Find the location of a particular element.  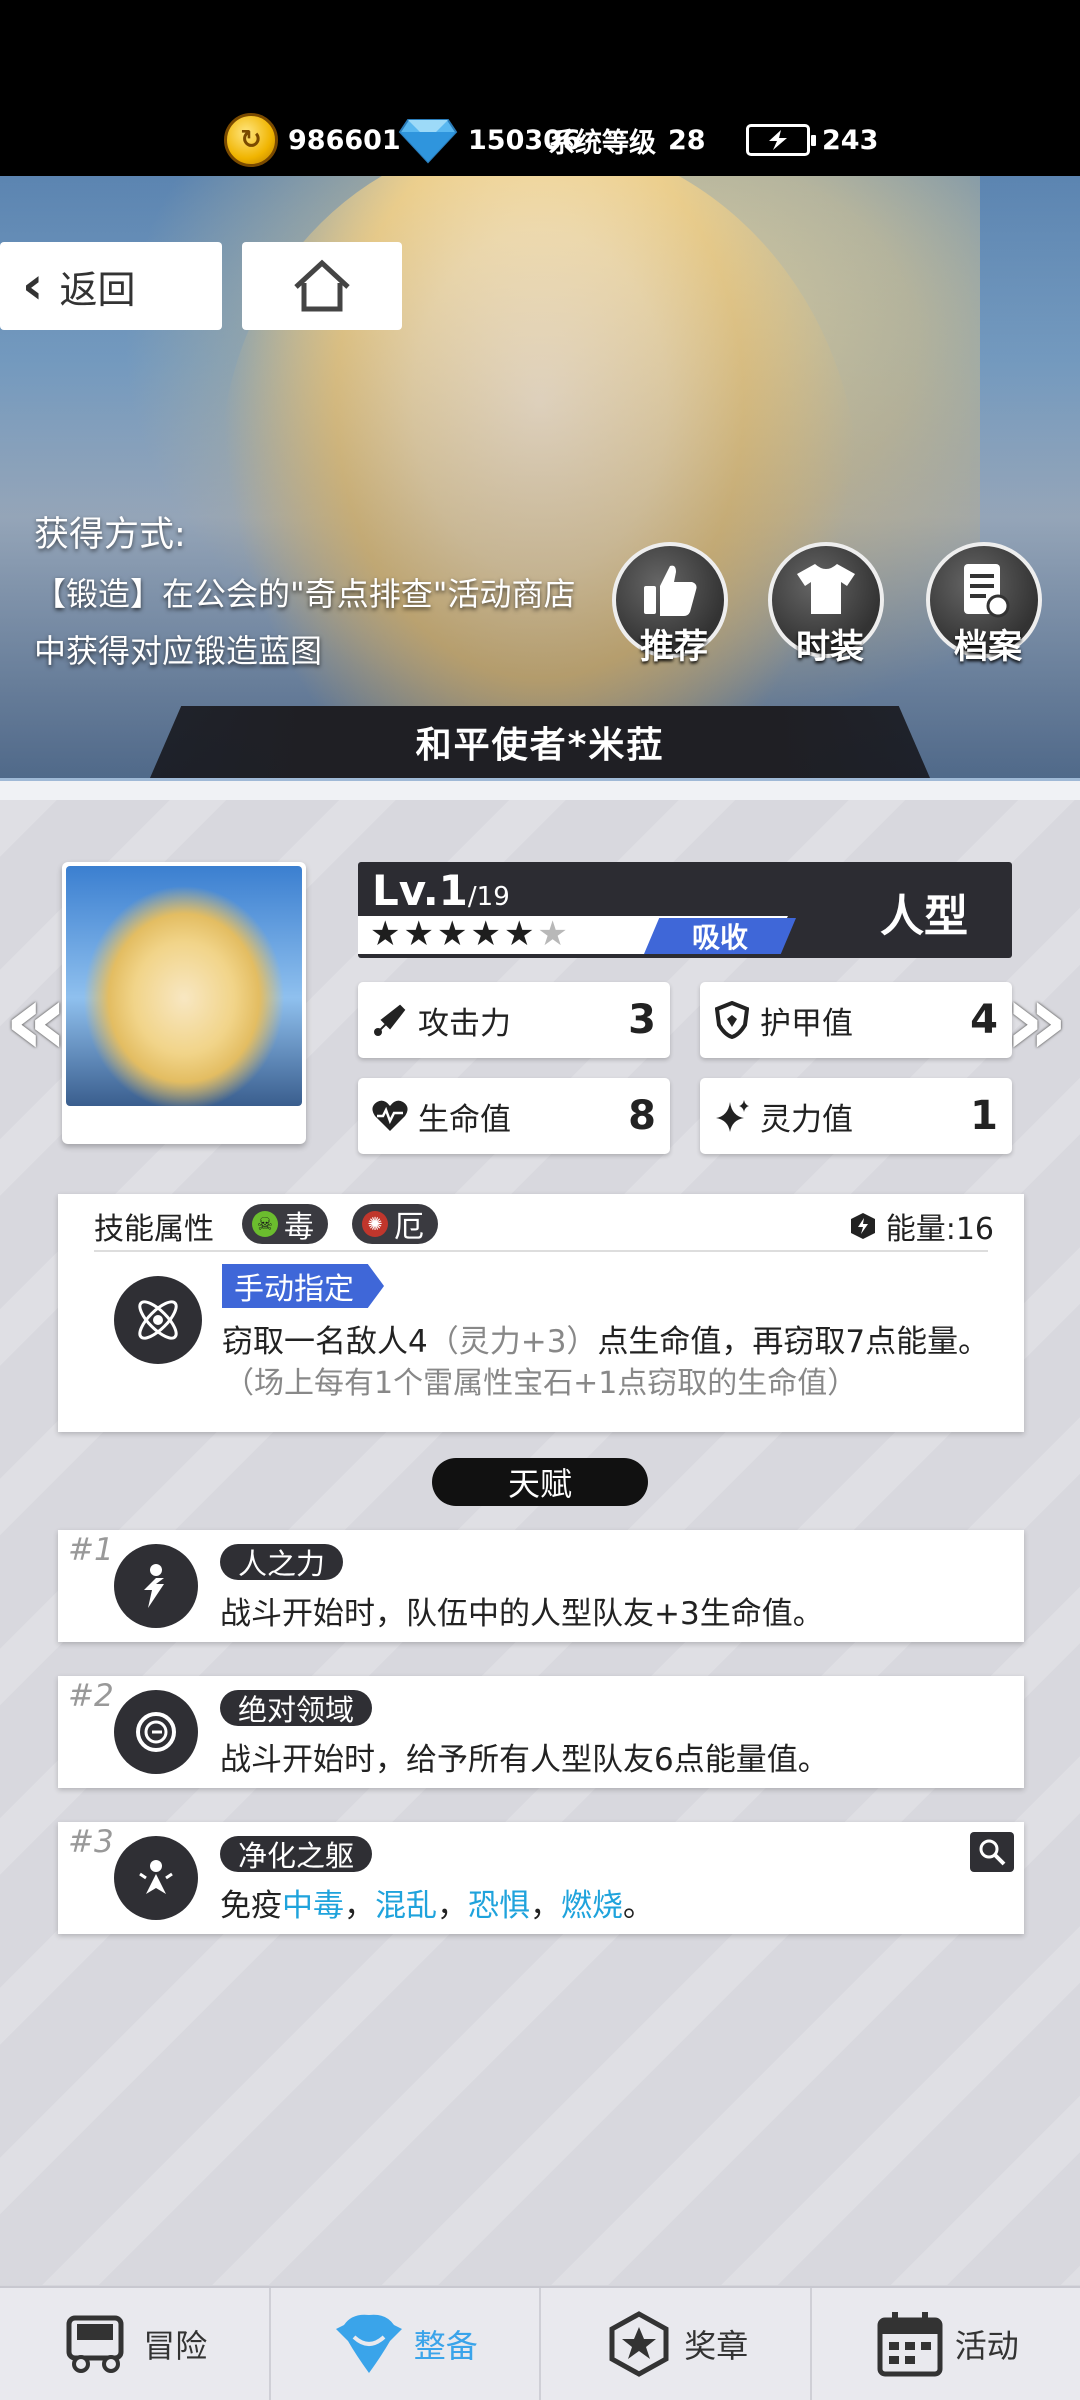

chevron-left-icon: ‹ is located at coordinates (33, 286).